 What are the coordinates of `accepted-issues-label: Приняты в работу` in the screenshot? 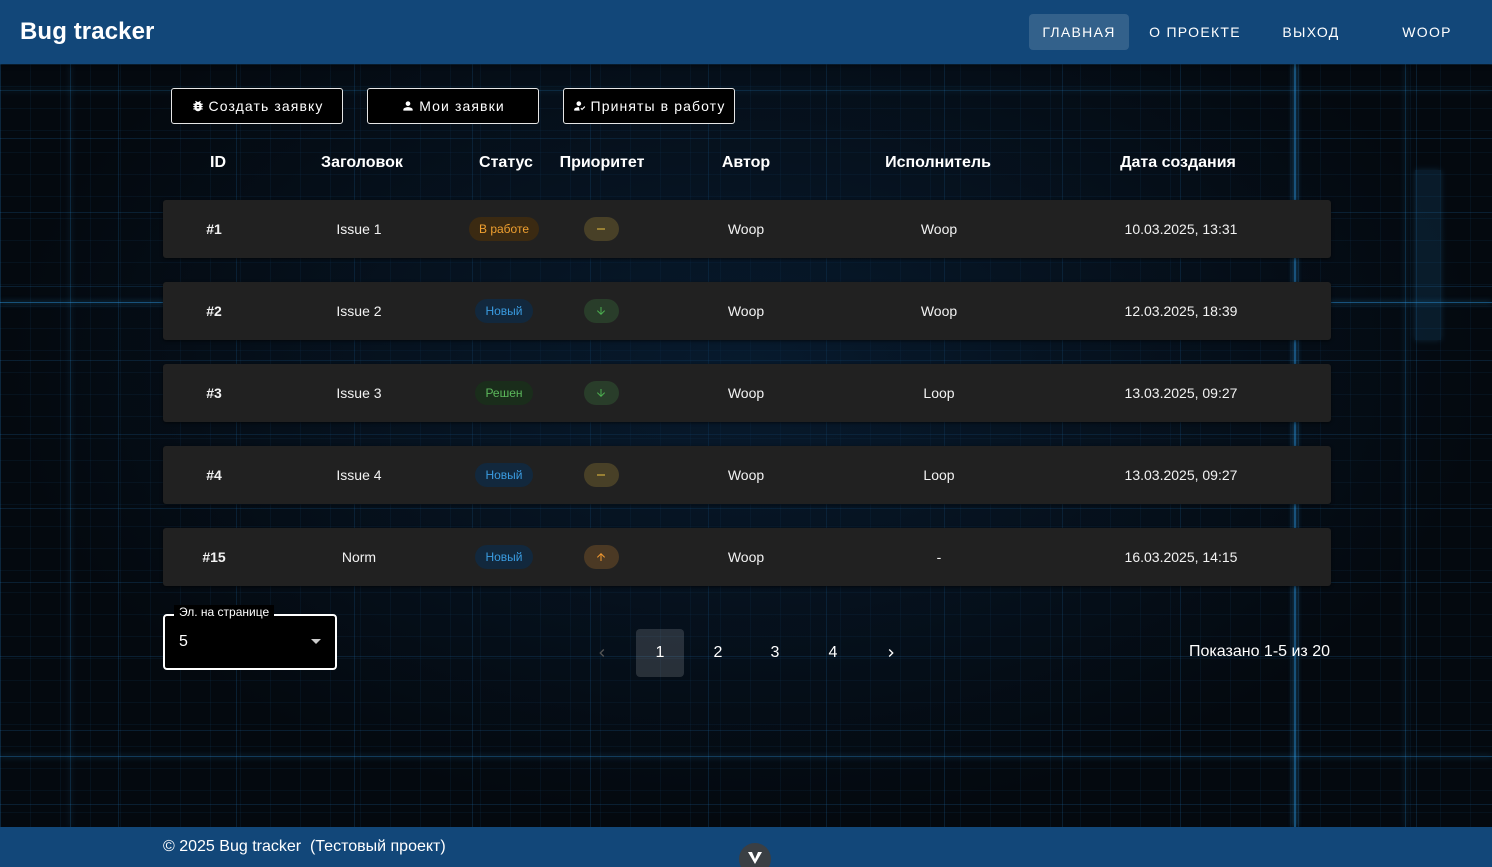 It's located at (658, 106).